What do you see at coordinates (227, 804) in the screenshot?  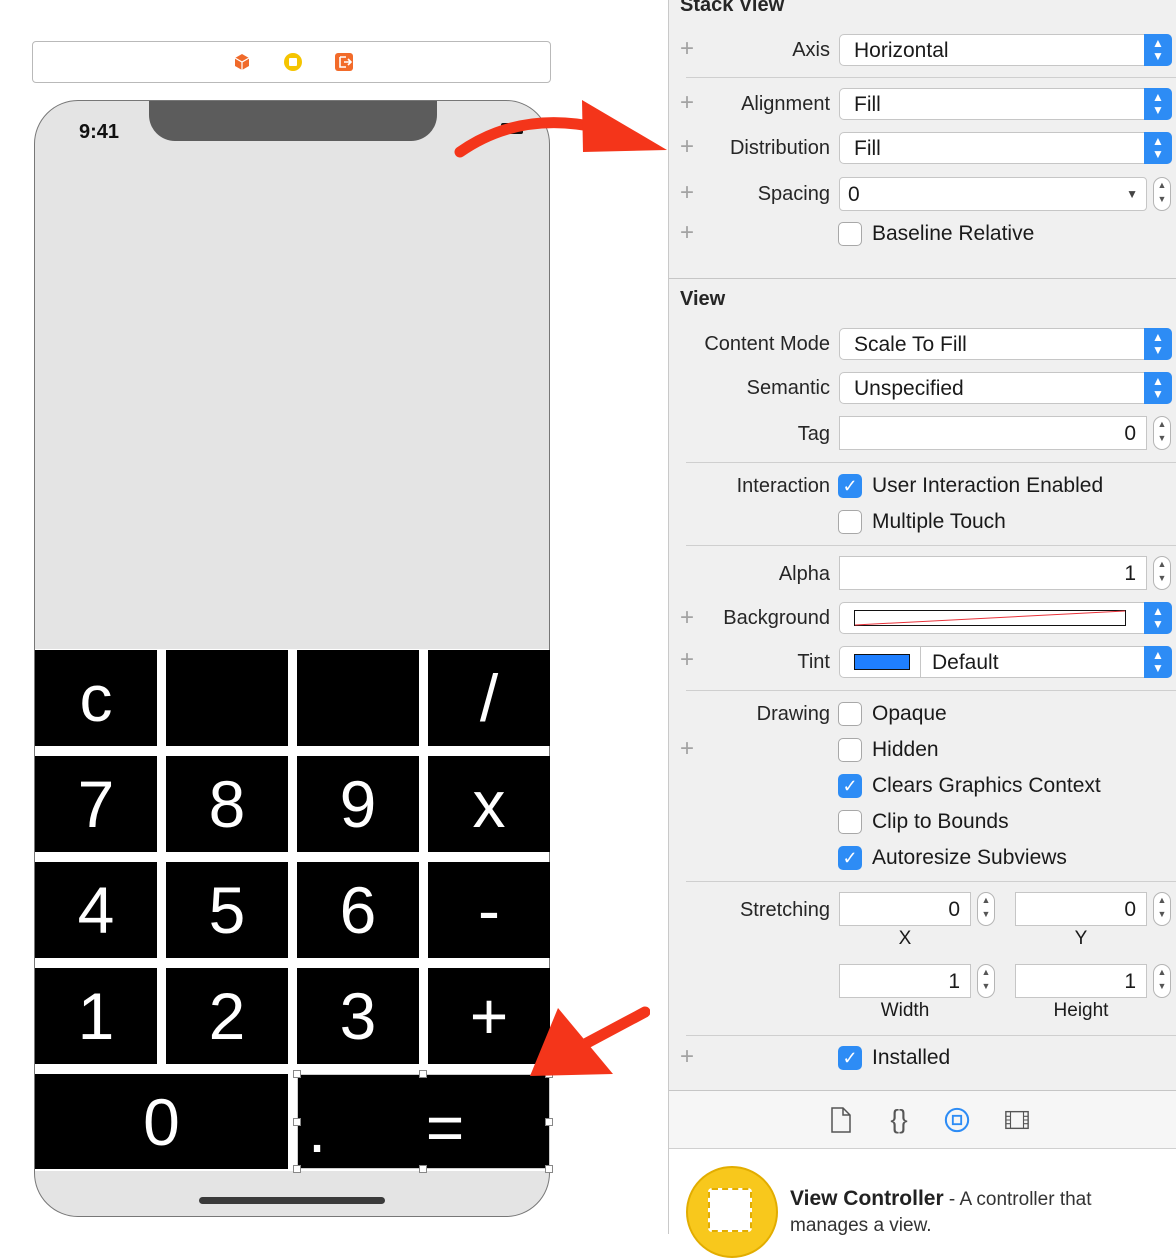 I see `calculator-key: 8` at bounding box center [227, 804].